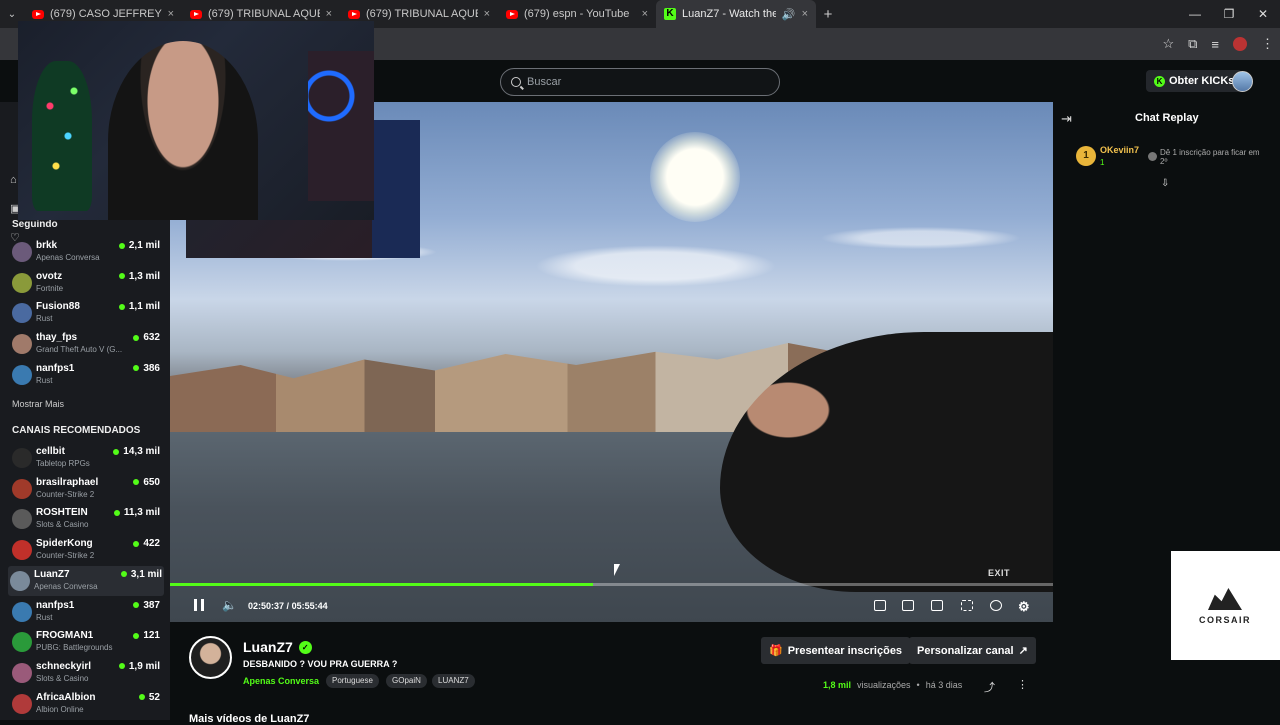 Image resolution: width=1280 pixels, height=725 pixels. What do you see at coordinates (151, 368) in the screenshot?
I see `viewer-count: 386` at bounding box center [151, 368].